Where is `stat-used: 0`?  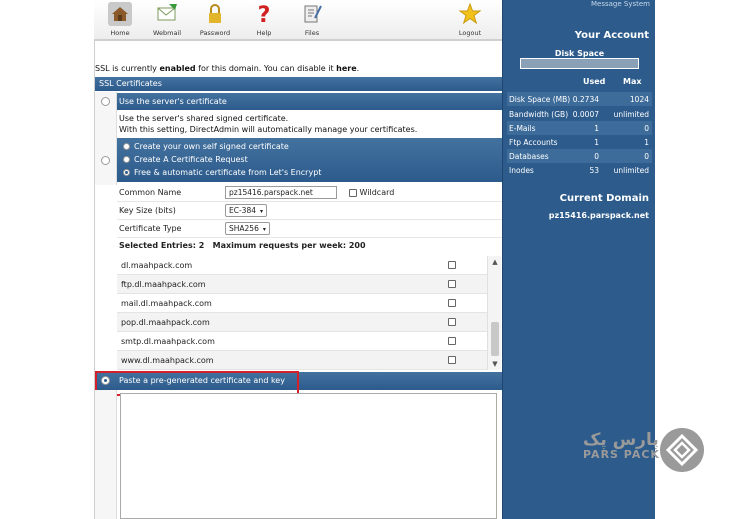 stat-used: 0 is located at coordinates (596, 156).